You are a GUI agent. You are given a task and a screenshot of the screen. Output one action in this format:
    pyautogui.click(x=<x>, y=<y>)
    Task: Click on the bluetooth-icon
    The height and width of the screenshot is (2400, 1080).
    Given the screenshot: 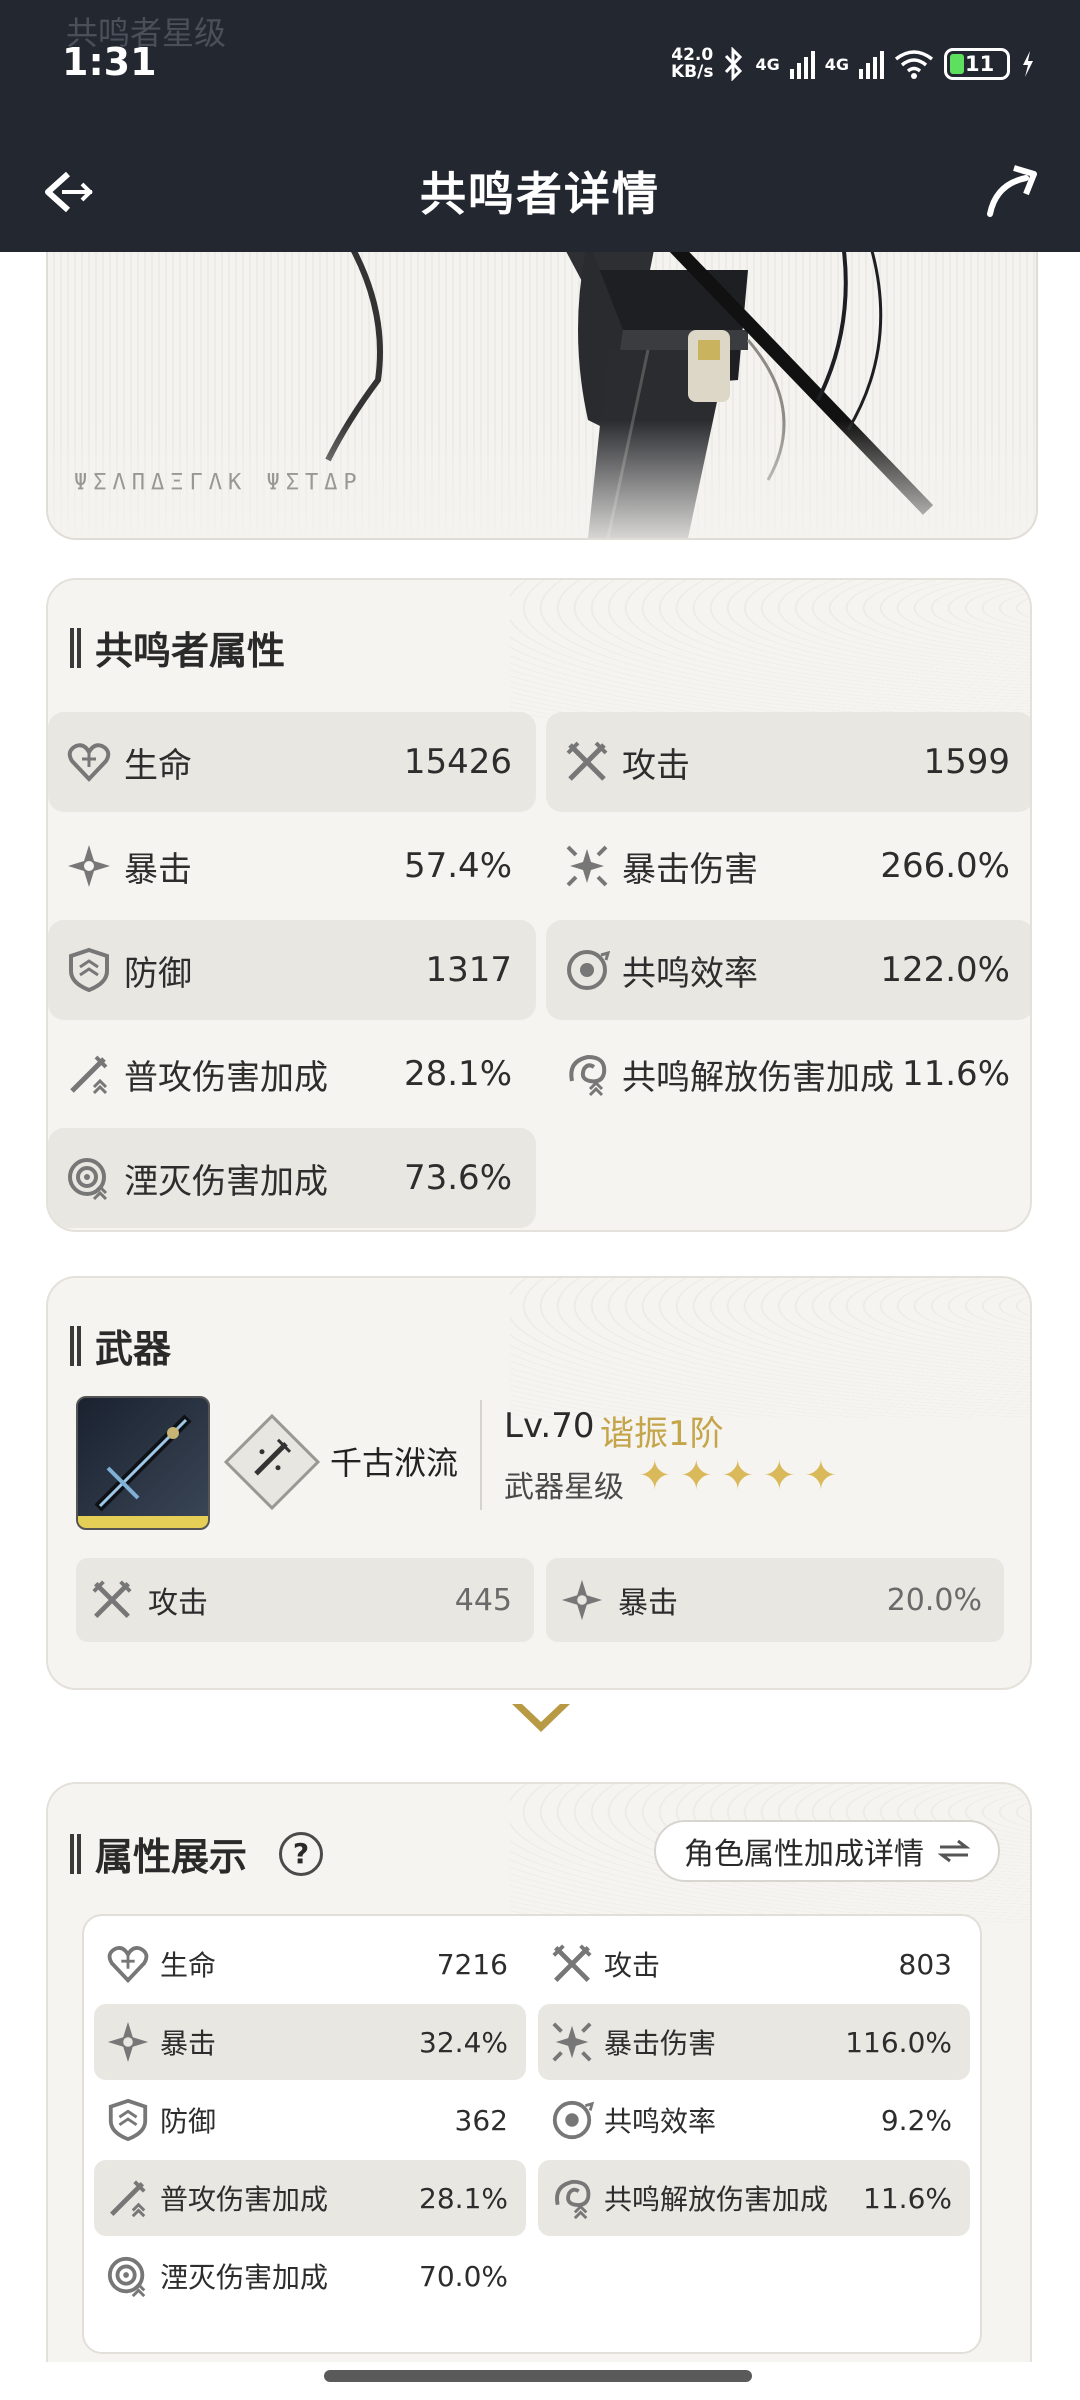 What is the action you would take?
    pyautogui.click(x=734, y=64)
    